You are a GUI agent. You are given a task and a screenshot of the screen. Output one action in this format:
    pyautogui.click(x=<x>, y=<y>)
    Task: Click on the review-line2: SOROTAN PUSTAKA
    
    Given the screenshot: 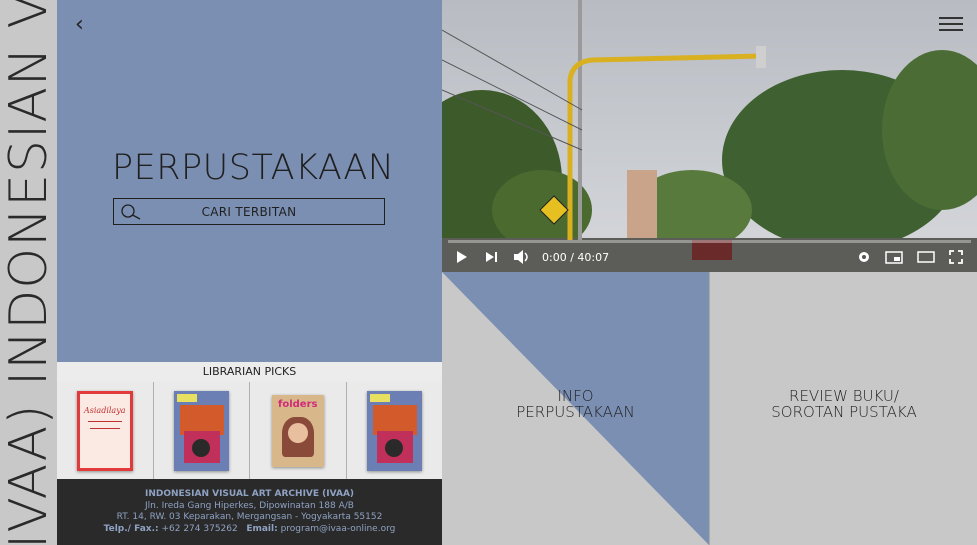 What is the action you would take?
    pyautogui.click(x=844, y=412)
    